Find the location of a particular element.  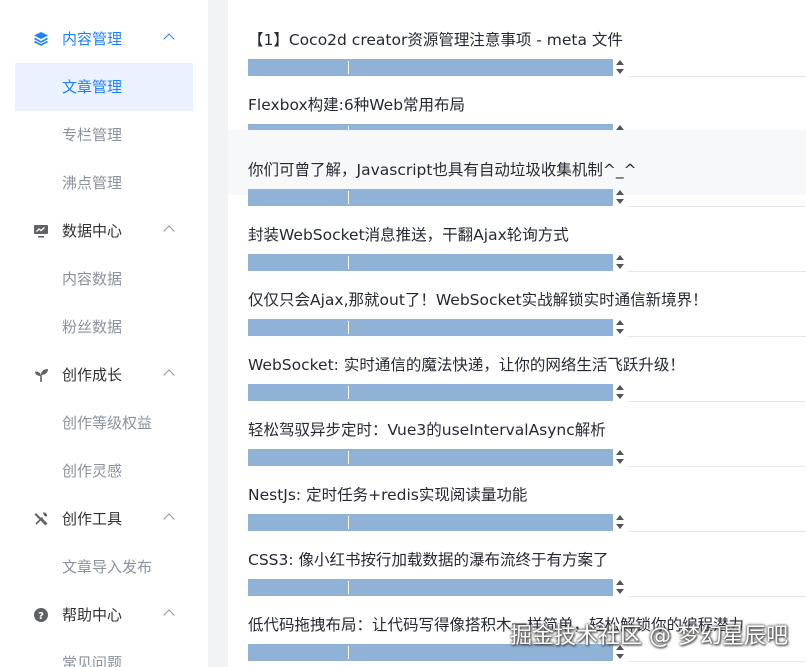

layers-icon is located at coordinates (41, 39).